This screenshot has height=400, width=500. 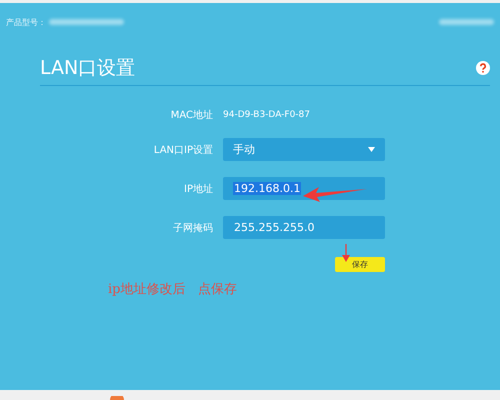 I want to click on input-field: 192.168.0.1, so click(x=304, y=188).